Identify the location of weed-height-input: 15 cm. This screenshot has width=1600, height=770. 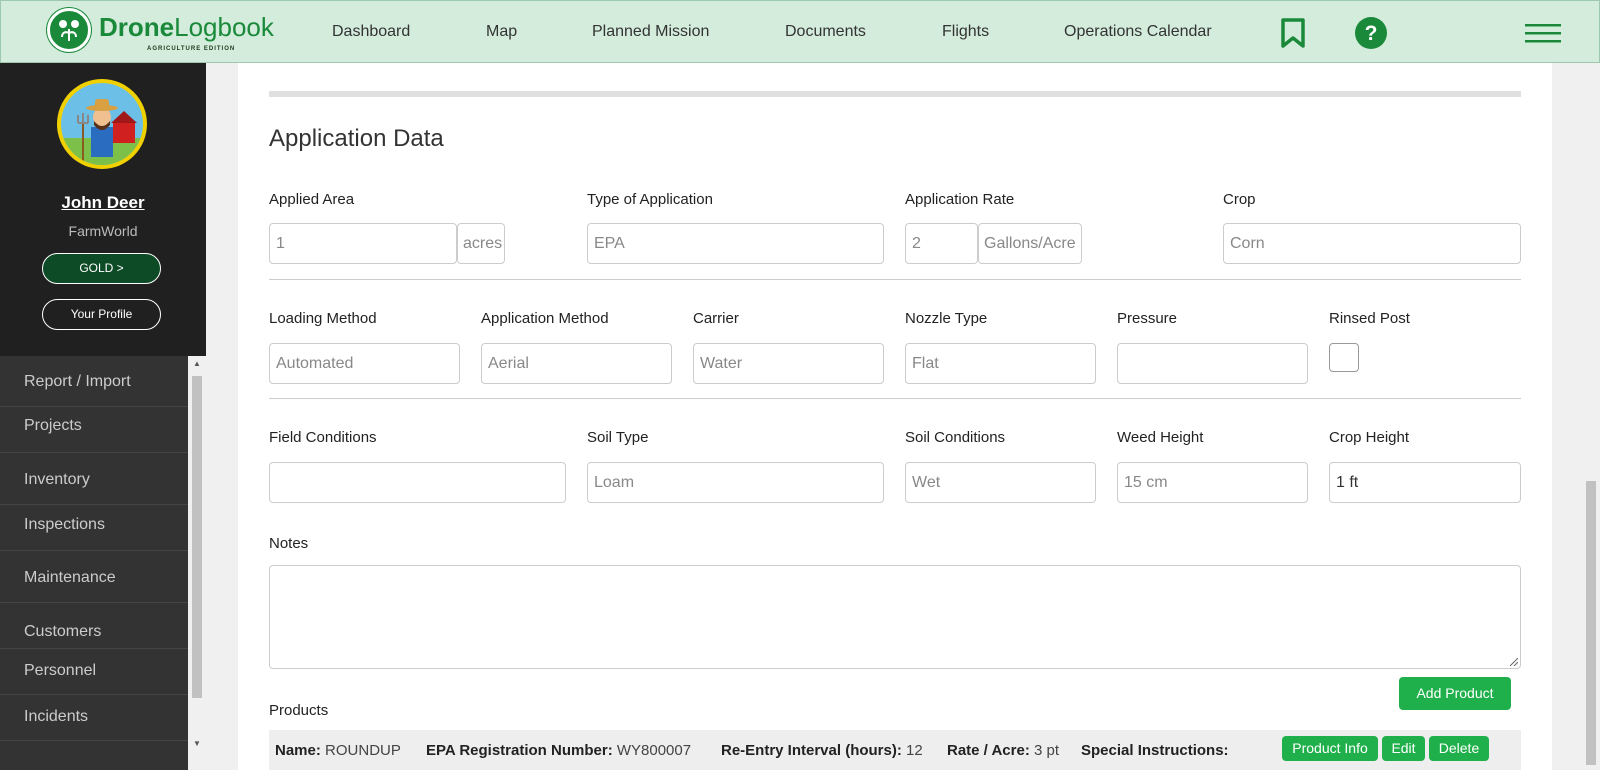
(1212, 482).